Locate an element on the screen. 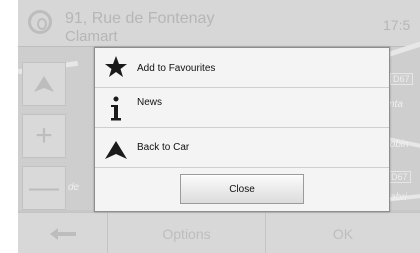  close-button: Close is located at coordinates (242, 189).